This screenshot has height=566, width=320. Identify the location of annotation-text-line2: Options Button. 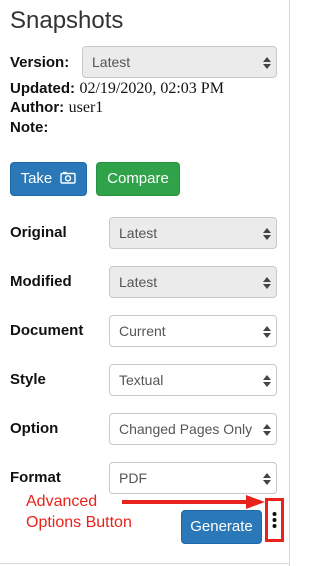
(79, 522).